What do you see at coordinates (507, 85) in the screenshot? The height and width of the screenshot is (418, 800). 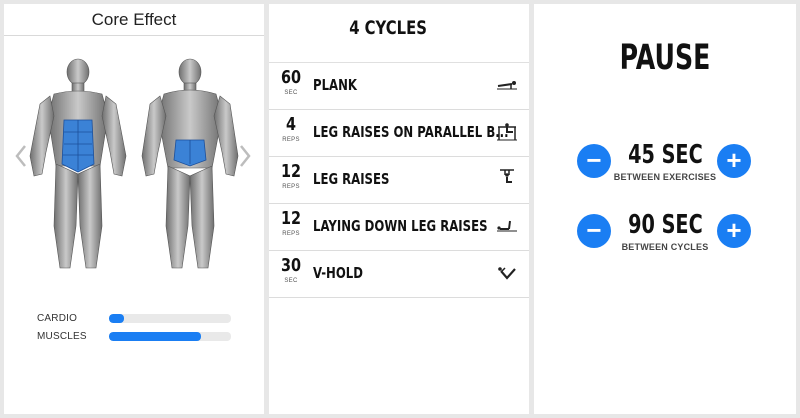 I see `plank-icon` at bounding box center [507, 85].